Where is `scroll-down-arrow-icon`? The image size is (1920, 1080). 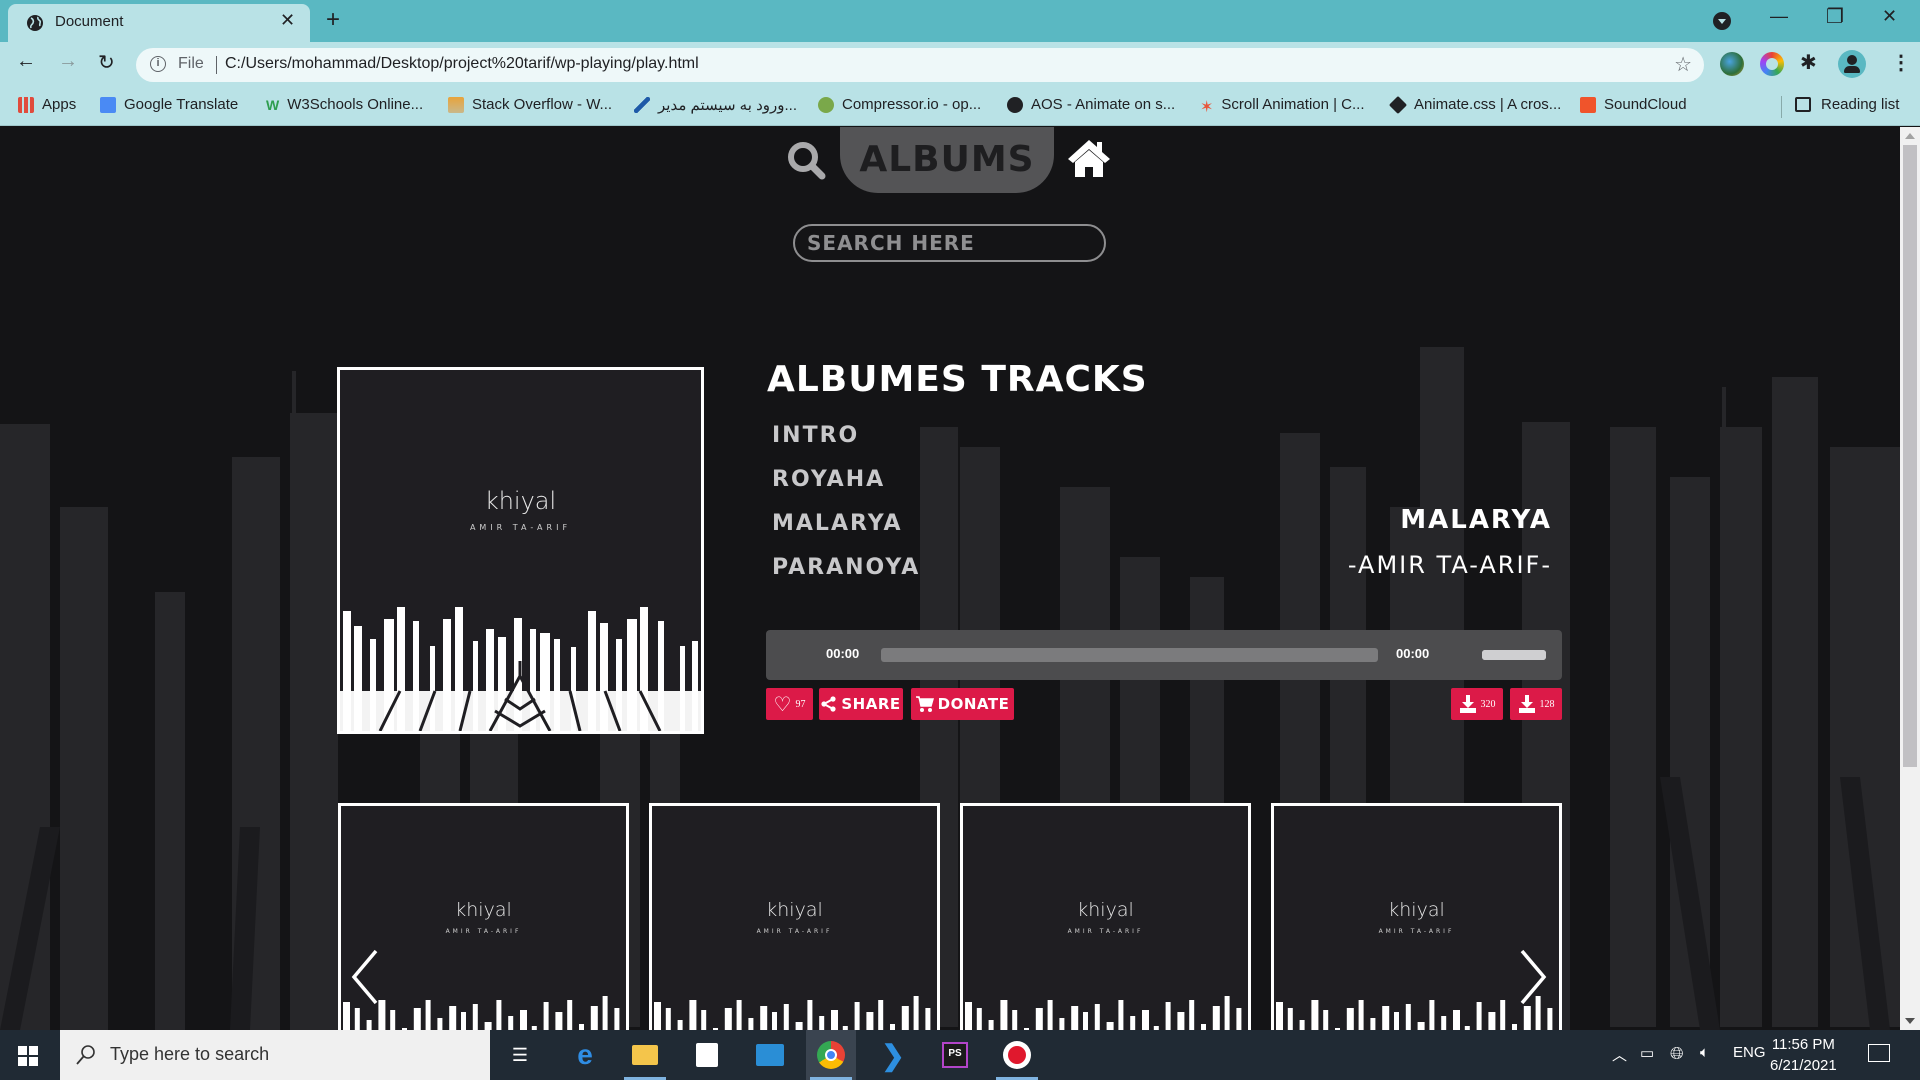 scroll-down-arrow-icon is located at coordinates (1910, 1021).